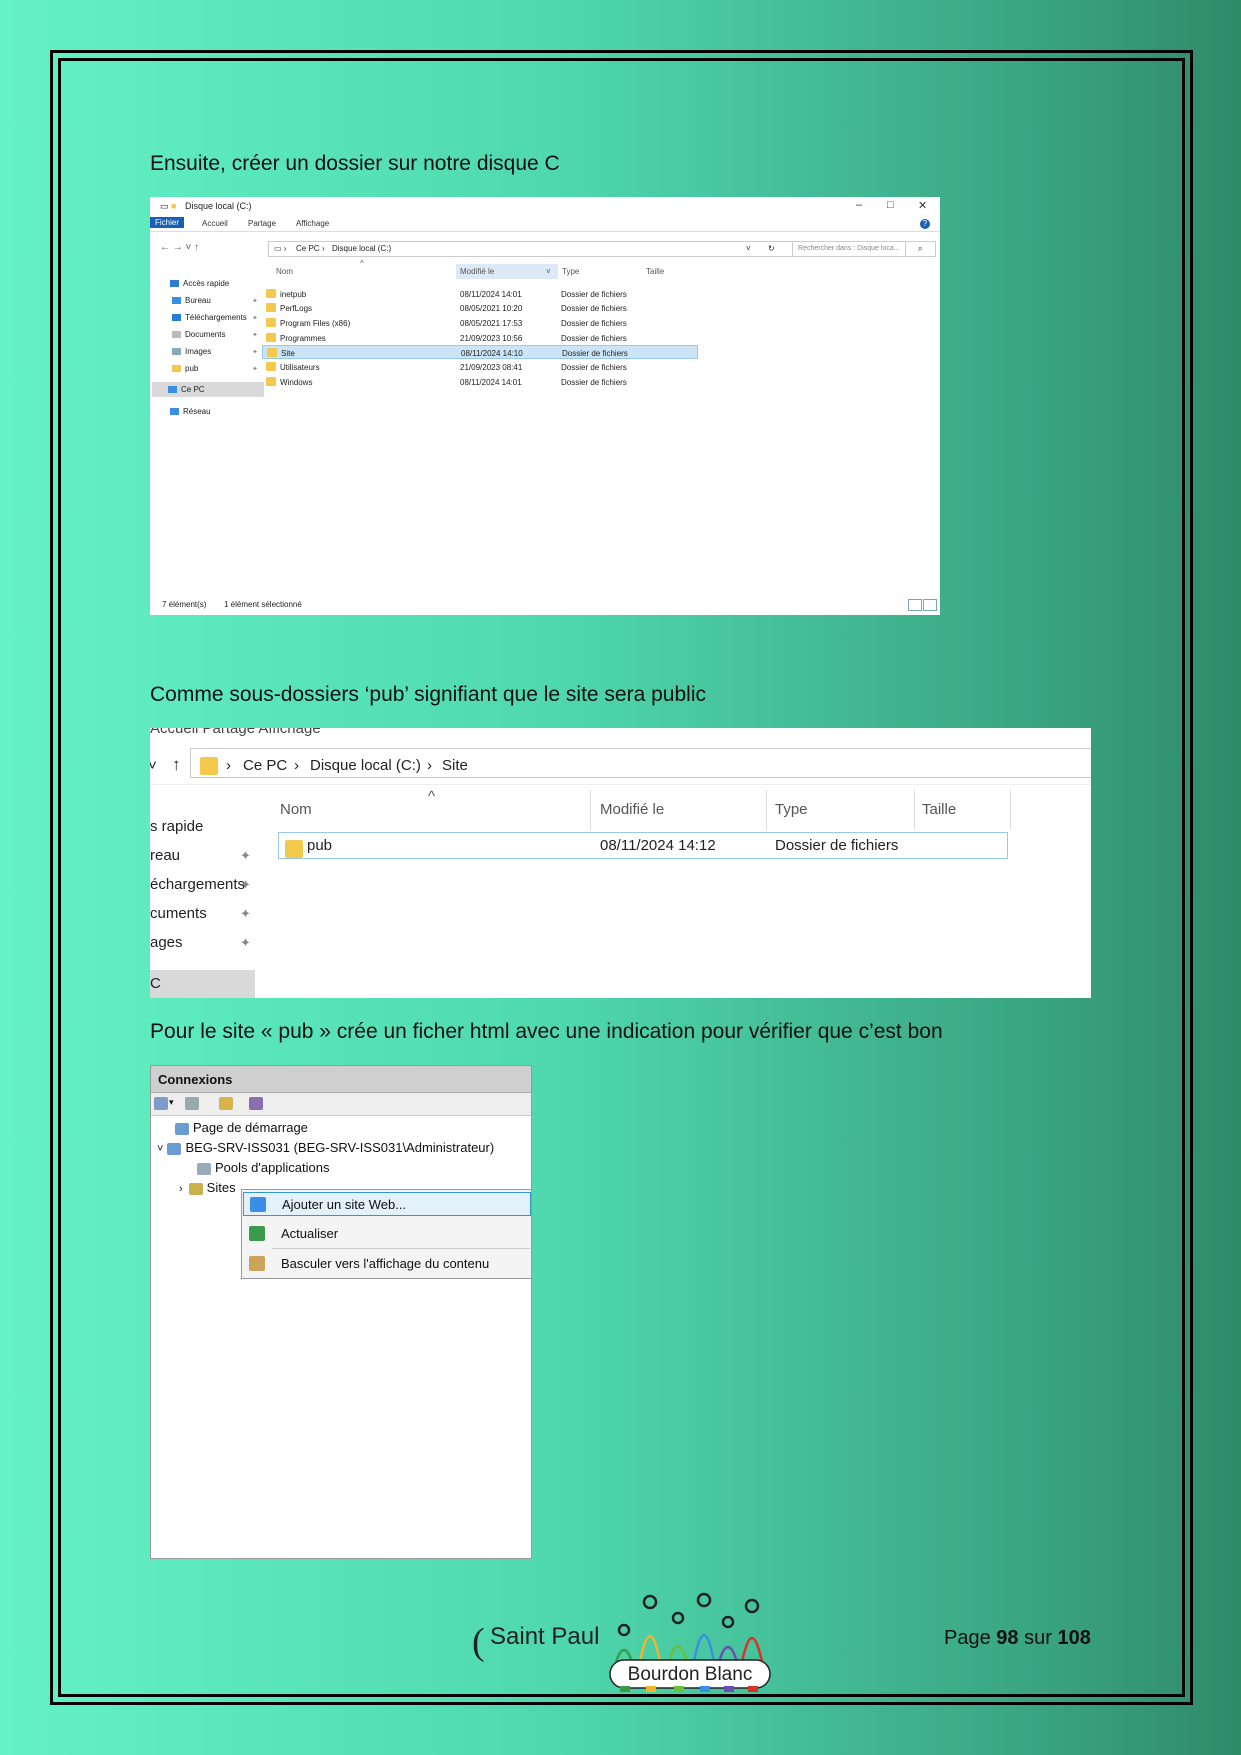 The height and width of the screenshot is (1755, 1241). I want to click on chevron-right-icon: ›, so click(181, 1189).